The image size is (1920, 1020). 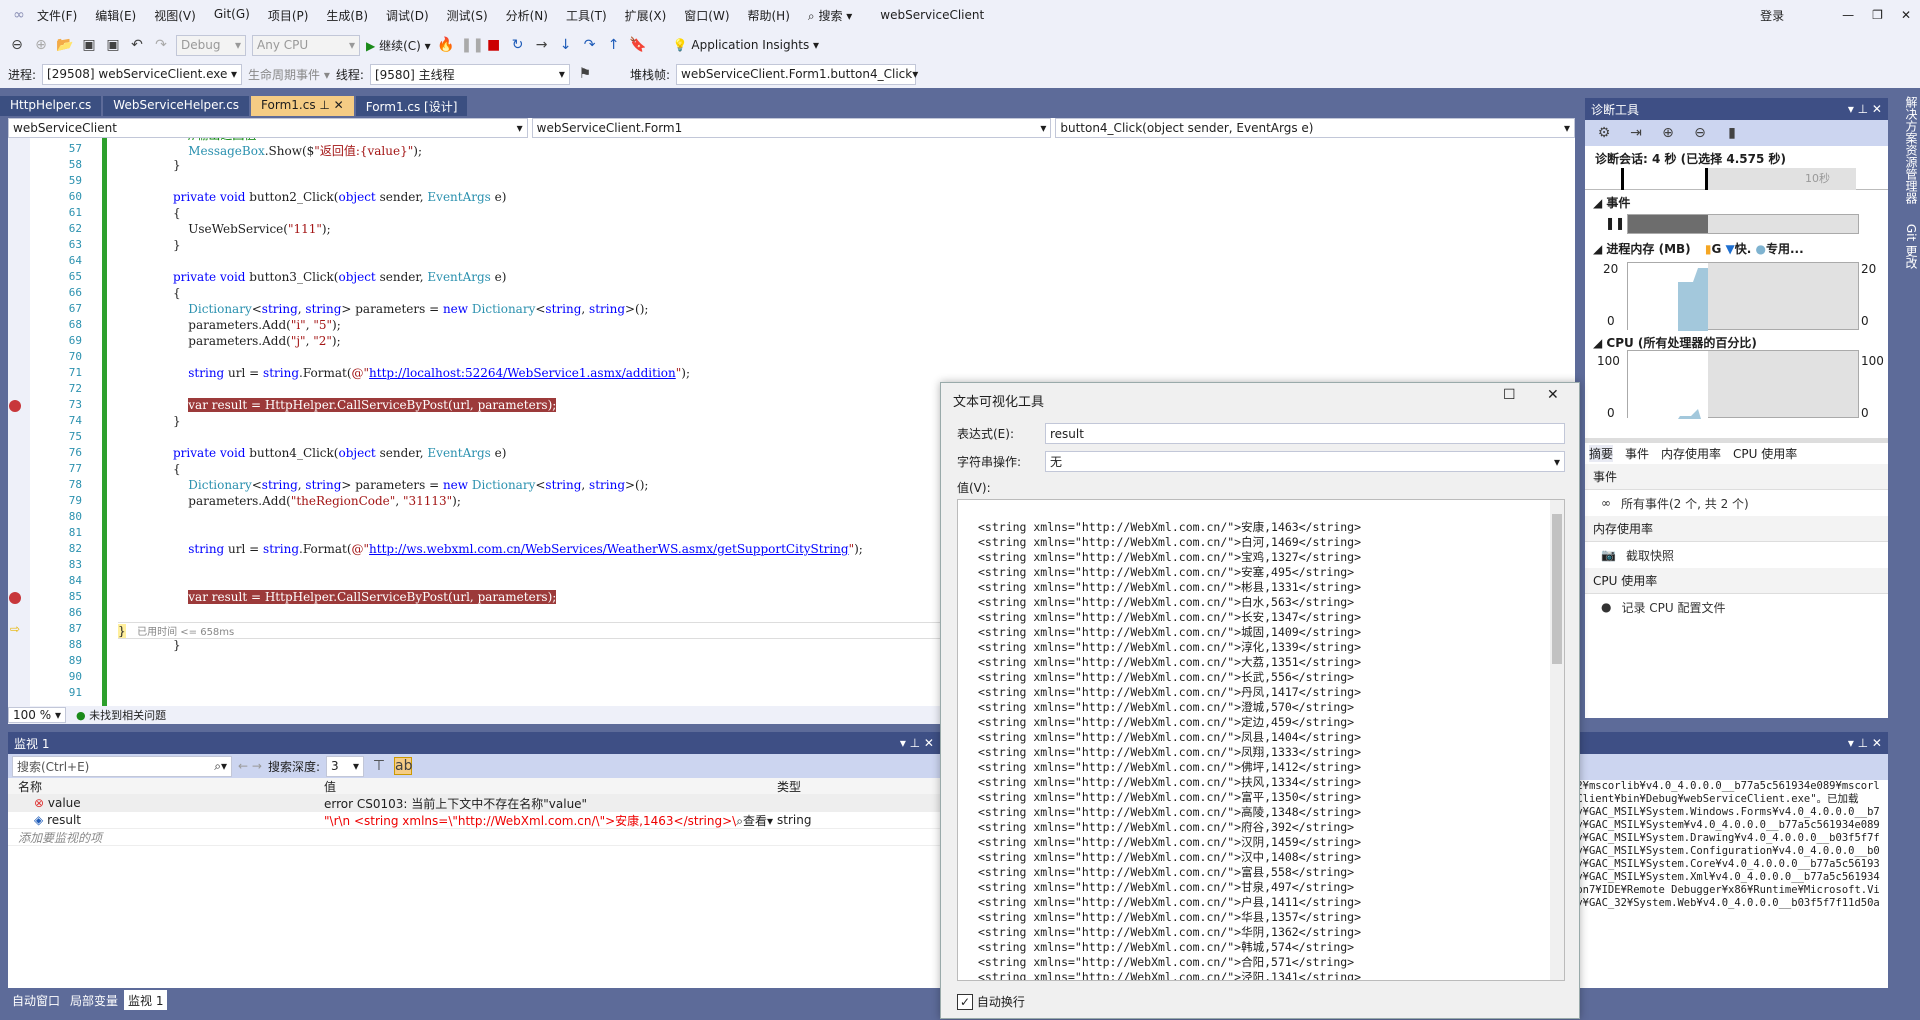 What do you see at coordinates (1736, 503) in the screenshot?
I see `all-events-link: ∞ 所有事件(2 个, 共 2 个)` at bounding box center [1736, 503].